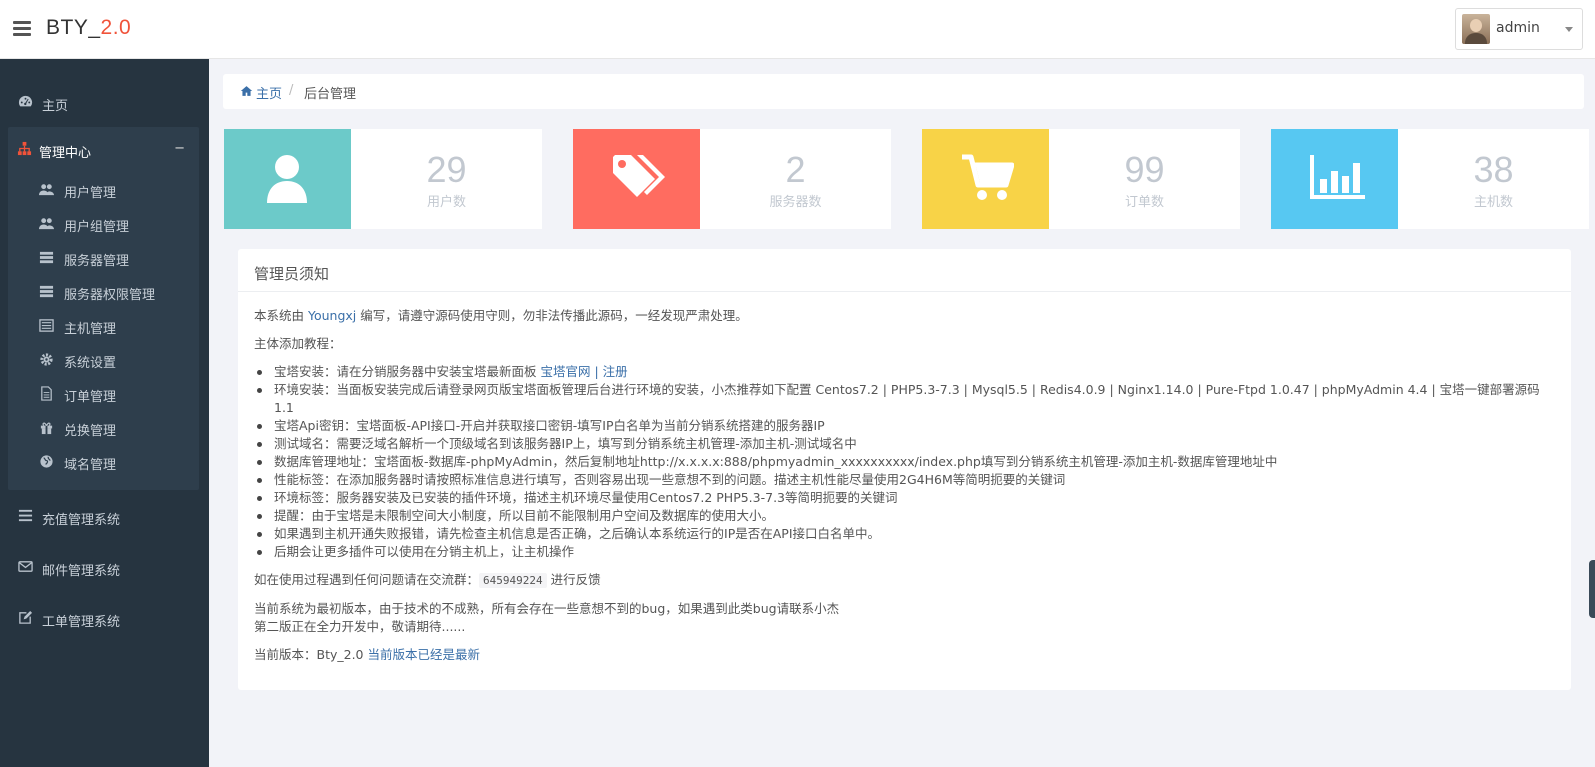 This screenshot has width=1595, height=767. What do you see at coordinates (1493, 202) in the screenshot?
I see `stat-label: 主机数` at bounding box center [1493, 202].